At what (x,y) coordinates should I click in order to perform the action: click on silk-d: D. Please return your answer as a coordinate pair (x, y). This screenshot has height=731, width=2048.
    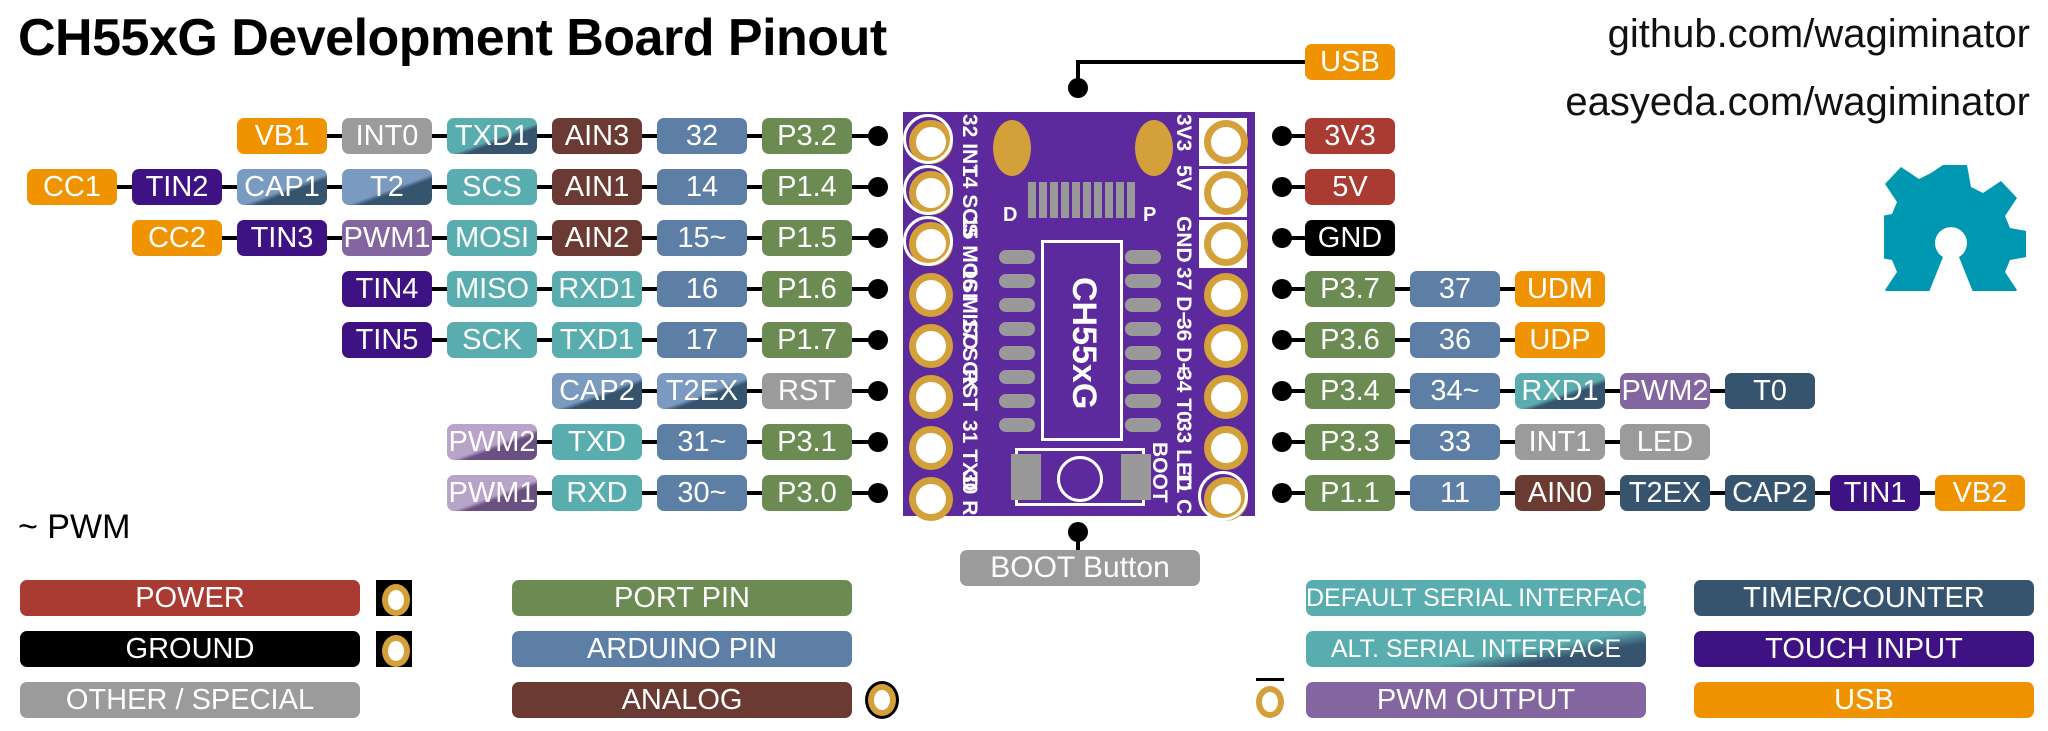
    Looking at the image, I should click on (1010, 215).